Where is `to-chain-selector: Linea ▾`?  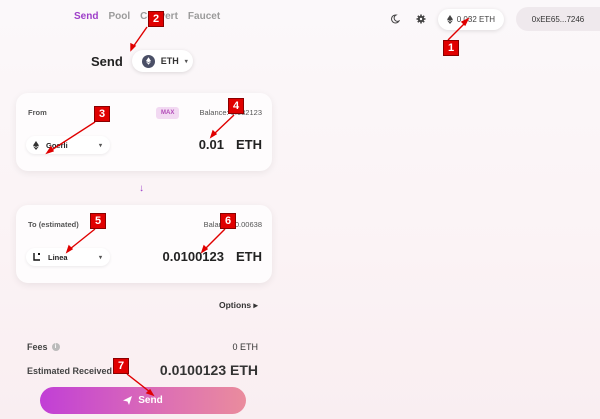
to-chain-selector: Linea ▾ is located at coordinates (68, 257).